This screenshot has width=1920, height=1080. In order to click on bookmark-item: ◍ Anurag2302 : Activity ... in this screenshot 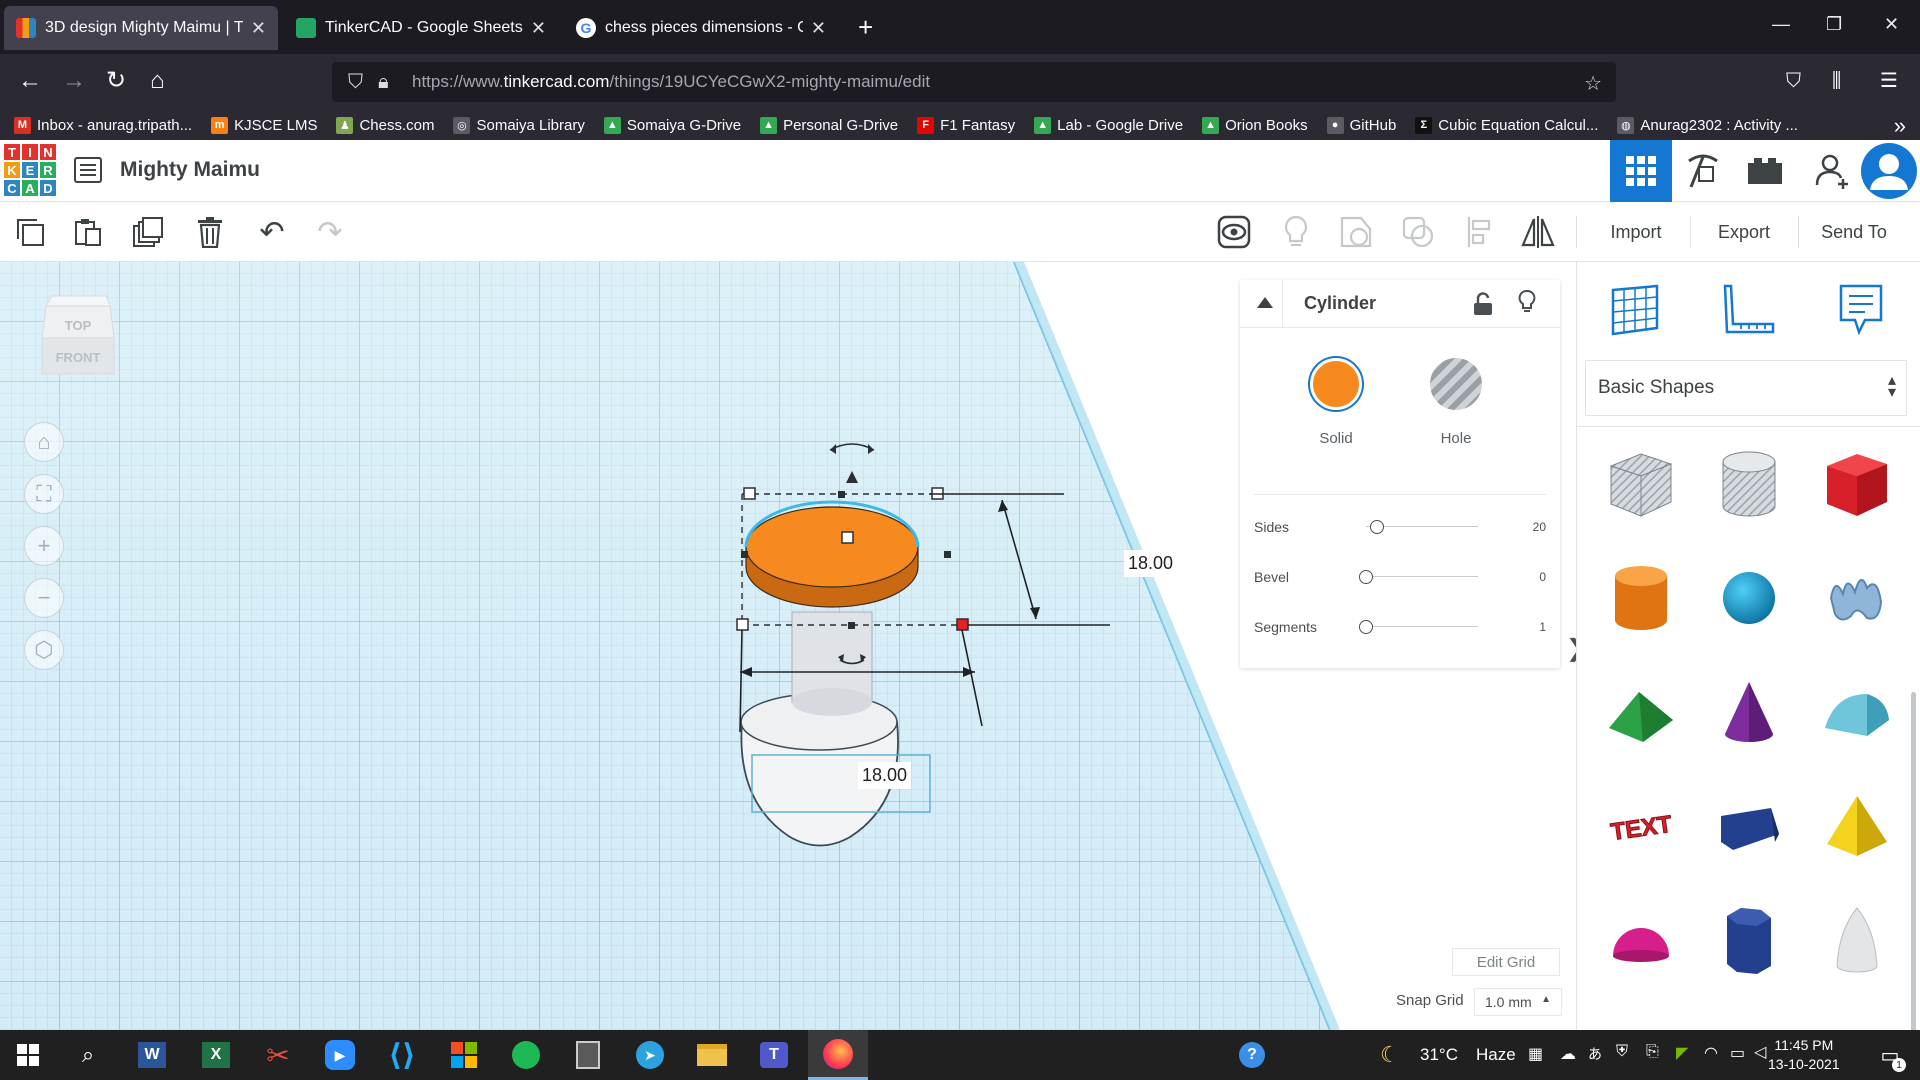, I will do `click(1707, 125)`.